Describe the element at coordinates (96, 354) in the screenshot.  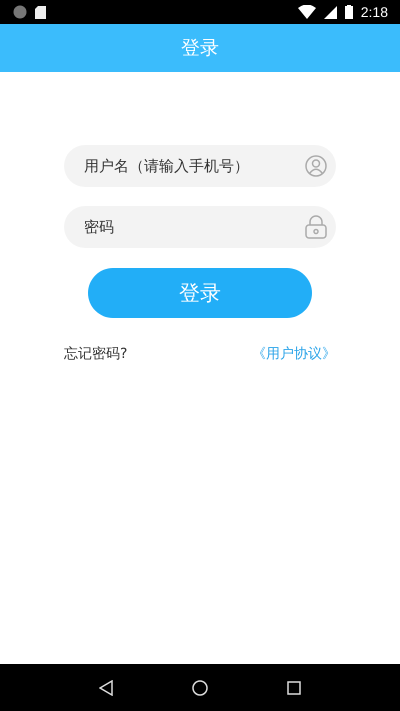
I see `forgot-password-link: 忘记密码?` at that location.